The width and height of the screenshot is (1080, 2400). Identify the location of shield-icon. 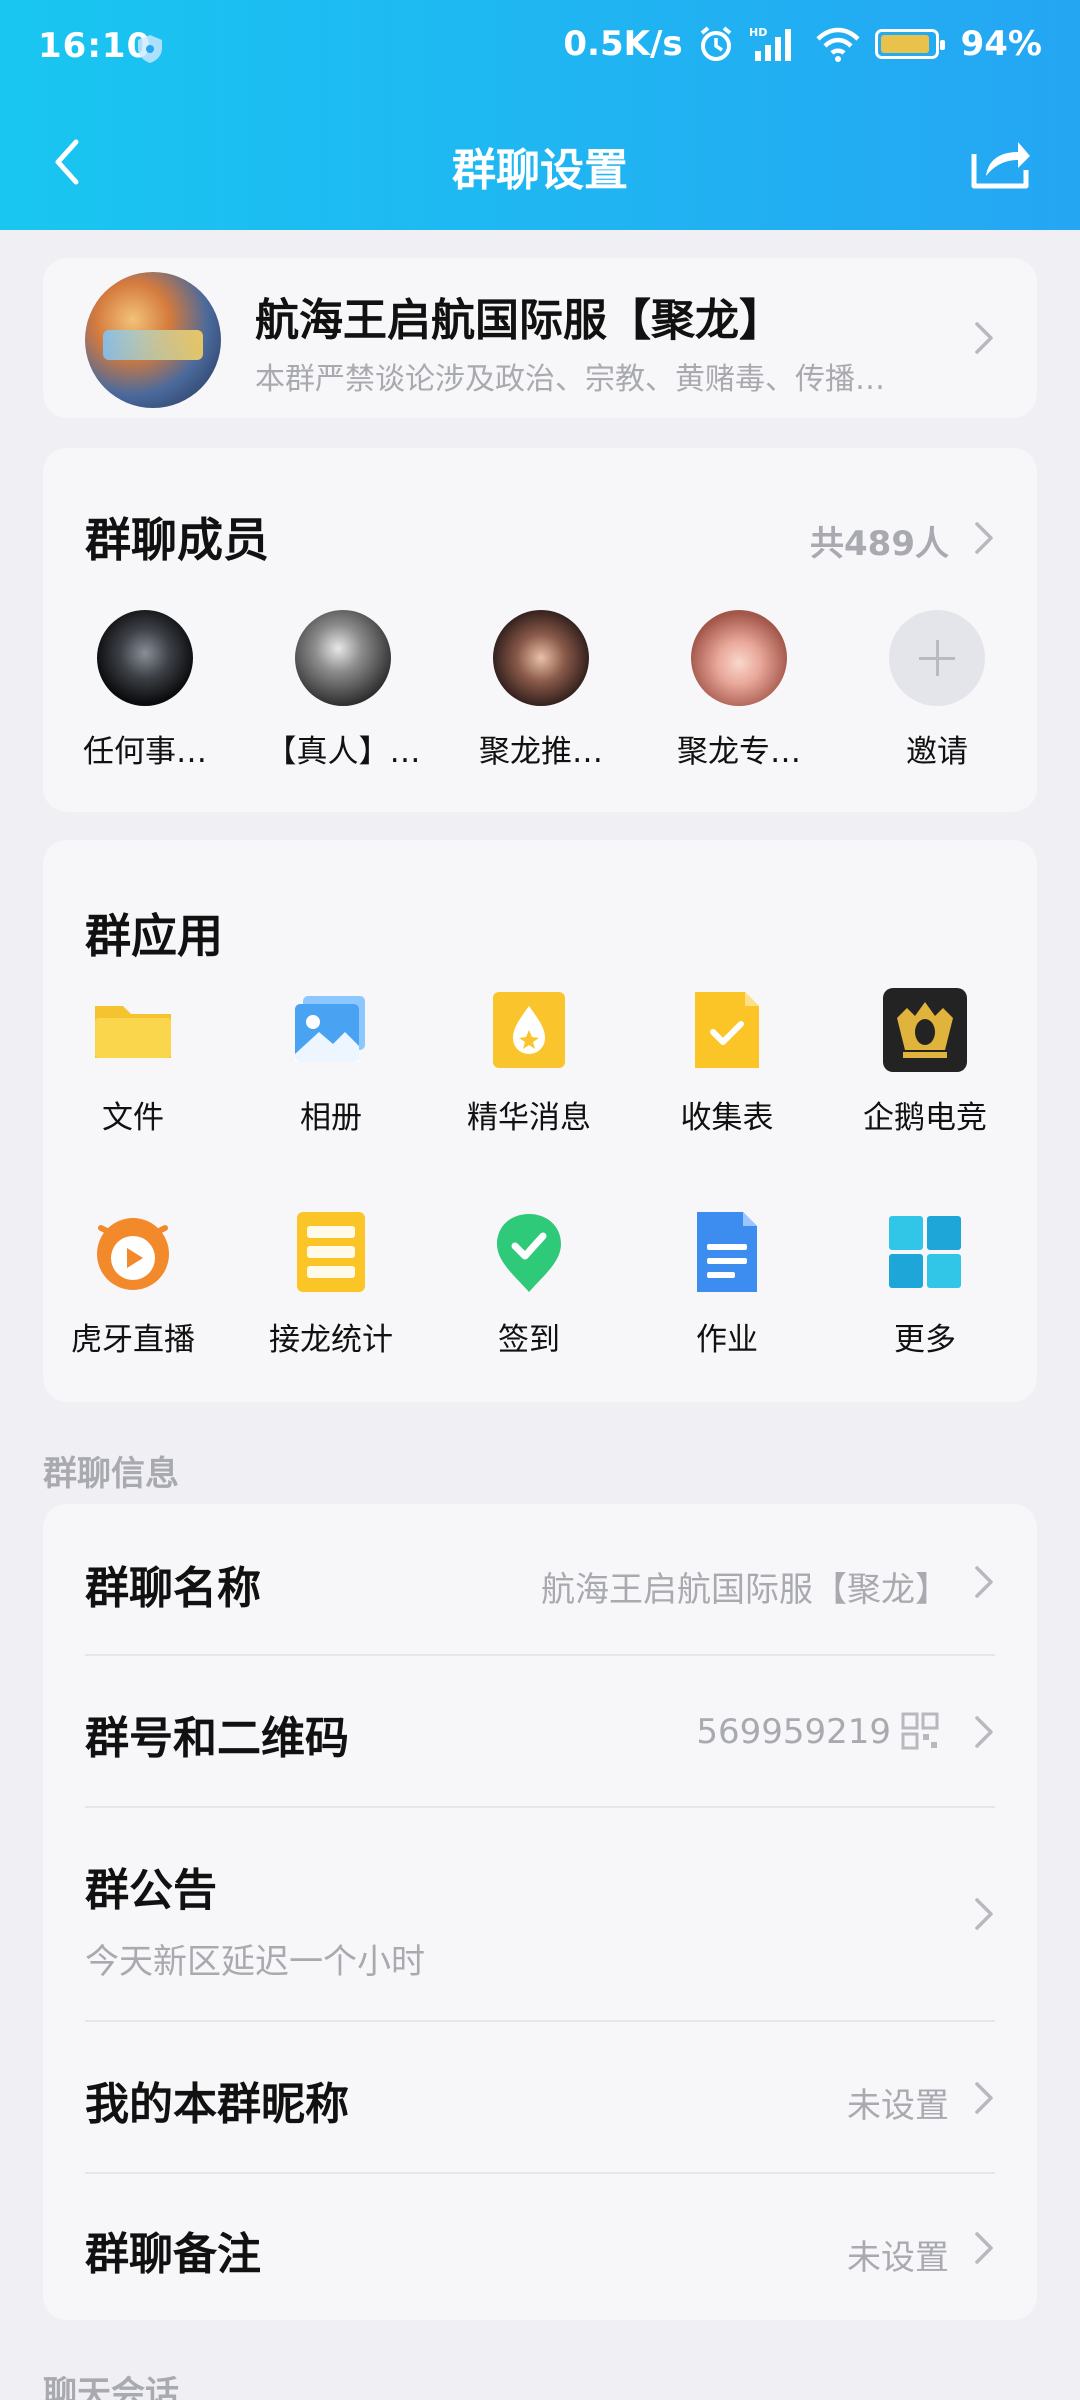
(150, 49).